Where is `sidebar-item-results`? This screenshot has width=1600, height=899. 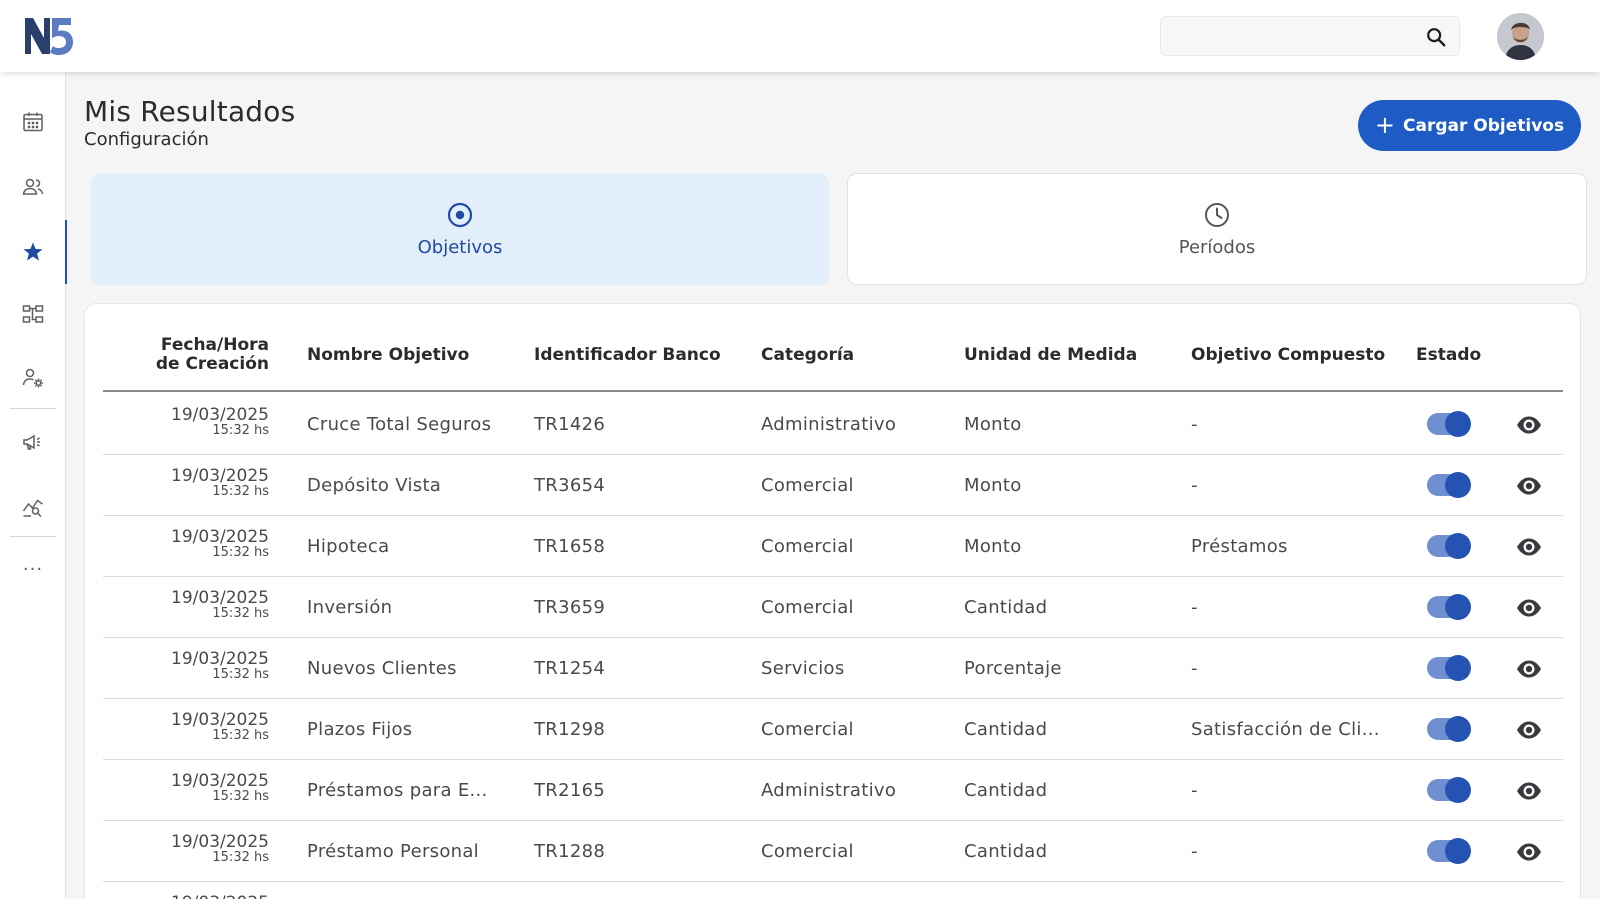
sidebar-item-results is located at coordinates (33, 252).